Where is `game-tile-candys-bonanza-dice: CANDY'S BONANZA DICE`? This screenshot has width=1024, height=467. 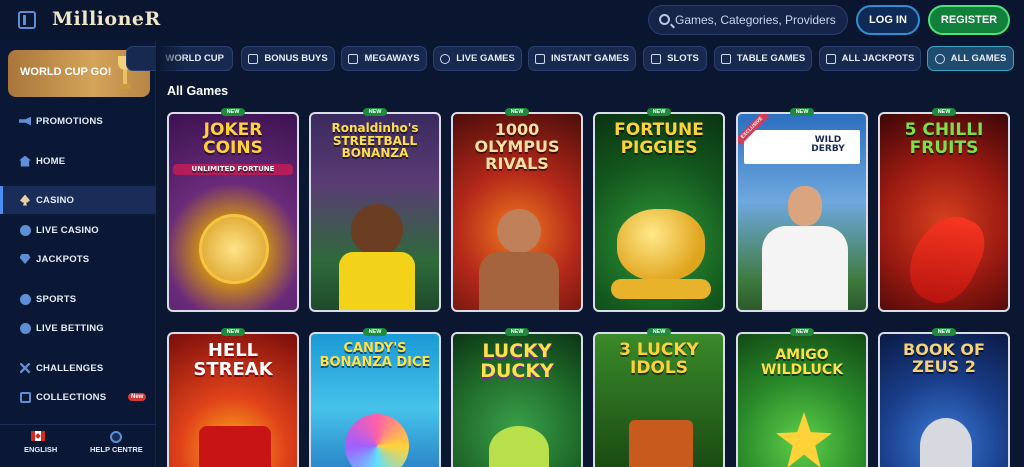
game-tile-candys-bonanza-dice: CANDY'S BONANZA DICE is located at coordinates (375, 399).